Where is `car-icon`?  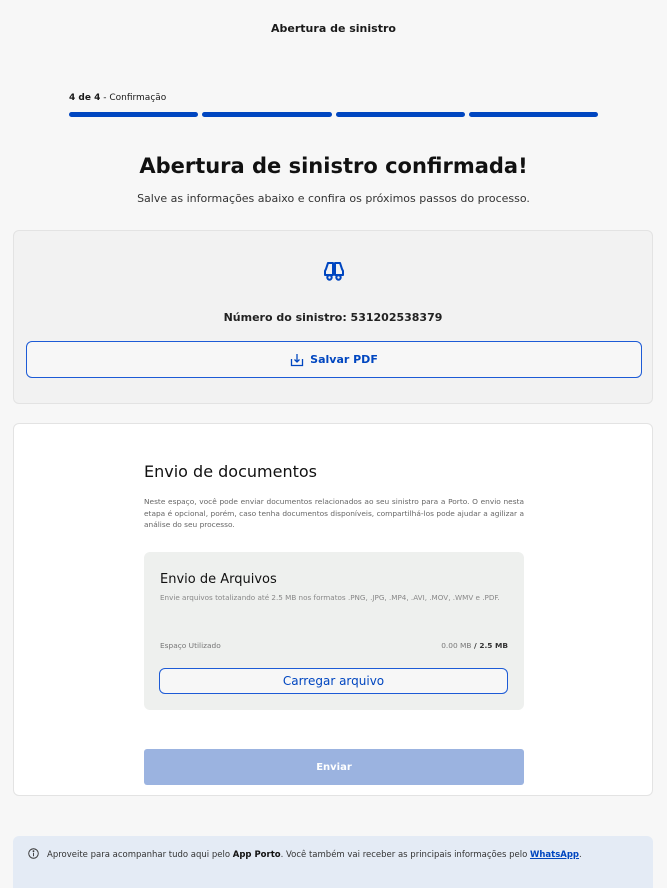
car-icon is located at coordinates (334, 271).